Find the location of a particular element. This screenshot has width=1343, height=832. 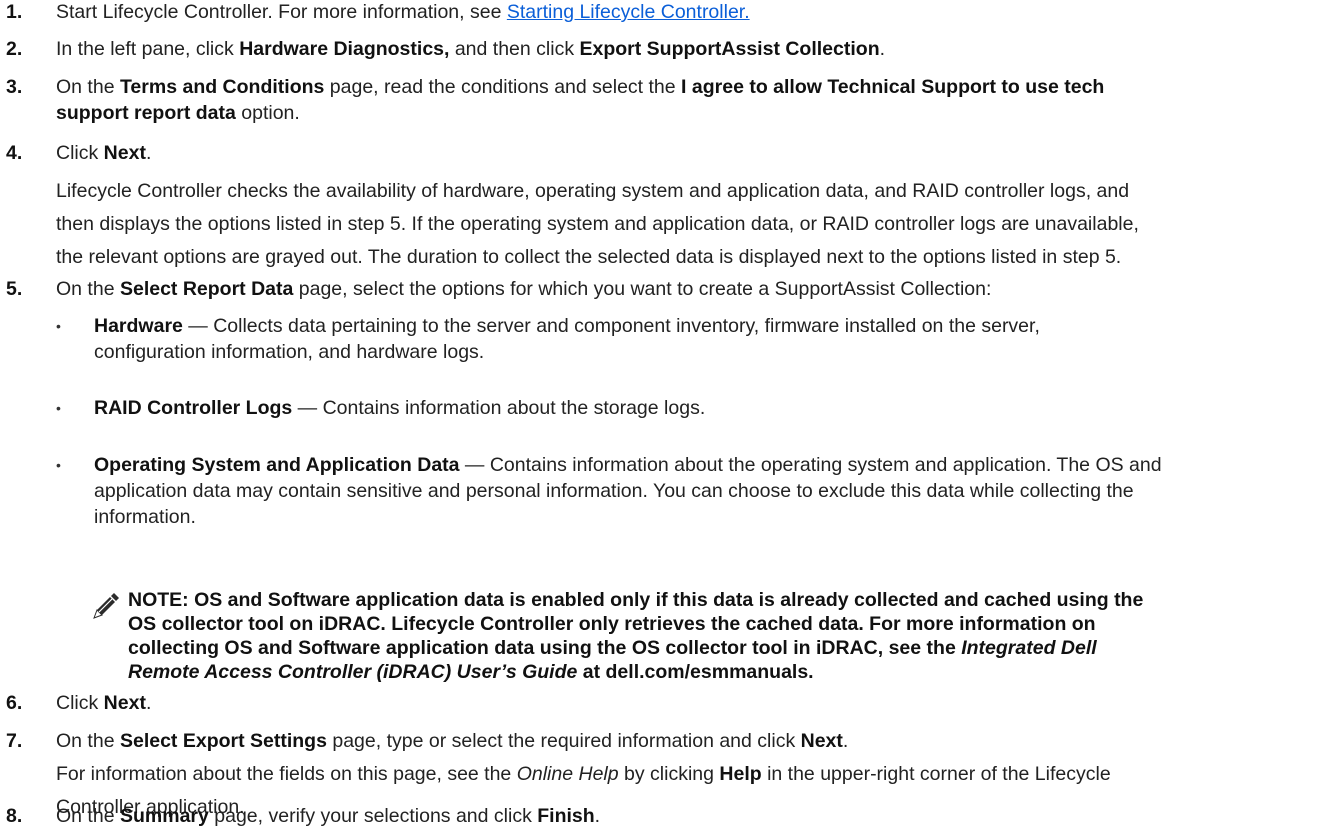

ui-term: Select Report Data is located at coordinates (206, 289).